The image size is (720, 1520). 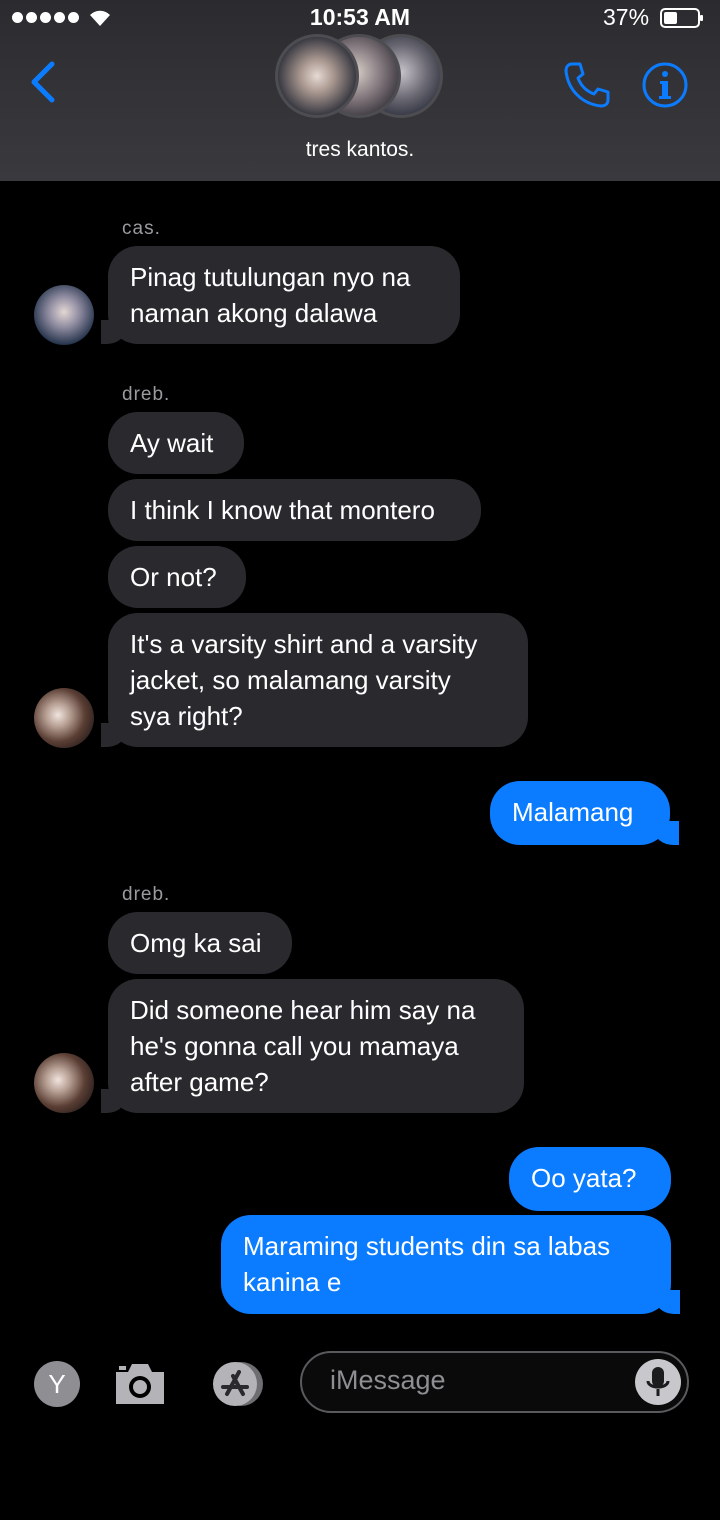 What do you see at coordinates (304, 644) in the screenshot?
I see `message-text: It's a varsity shirt and a varsity` at bounding box center [304, 644].